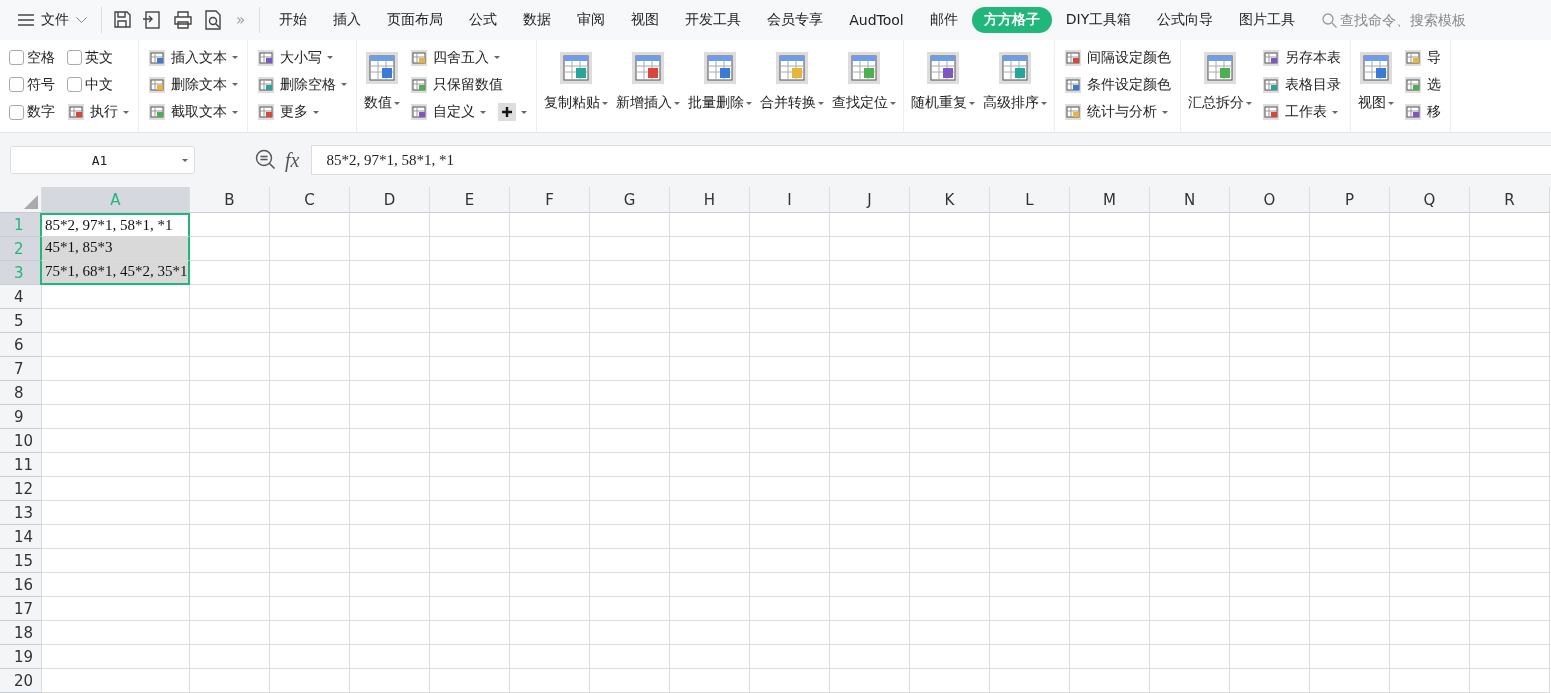 This screenshot has height=693, width=1551. I want to click on toolbar-button: 插入文本, so click(193, 57).